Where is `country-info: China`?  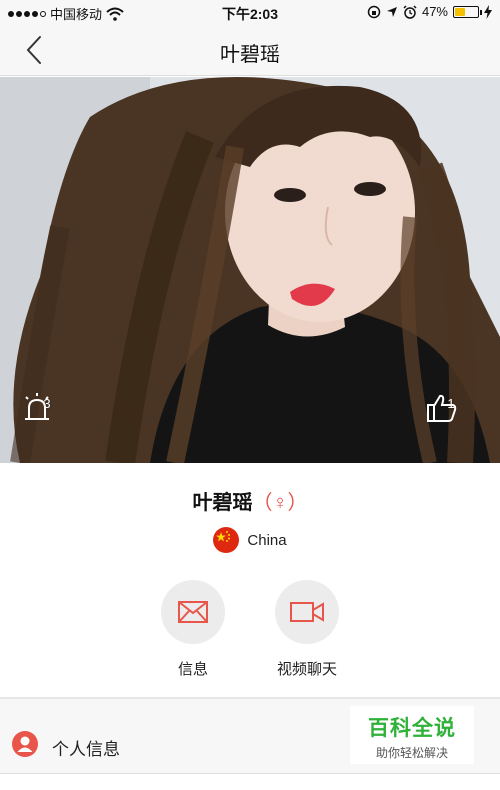 country-info: China is located at coordinates (250, 540).